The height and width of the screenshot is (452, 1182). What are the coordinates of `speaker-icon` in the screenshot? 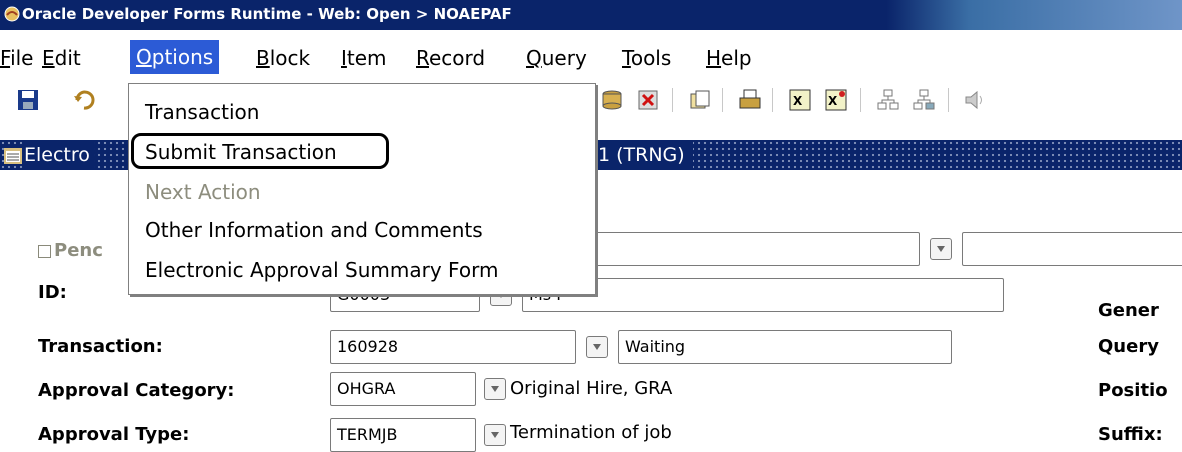 It's located at (974, 100).